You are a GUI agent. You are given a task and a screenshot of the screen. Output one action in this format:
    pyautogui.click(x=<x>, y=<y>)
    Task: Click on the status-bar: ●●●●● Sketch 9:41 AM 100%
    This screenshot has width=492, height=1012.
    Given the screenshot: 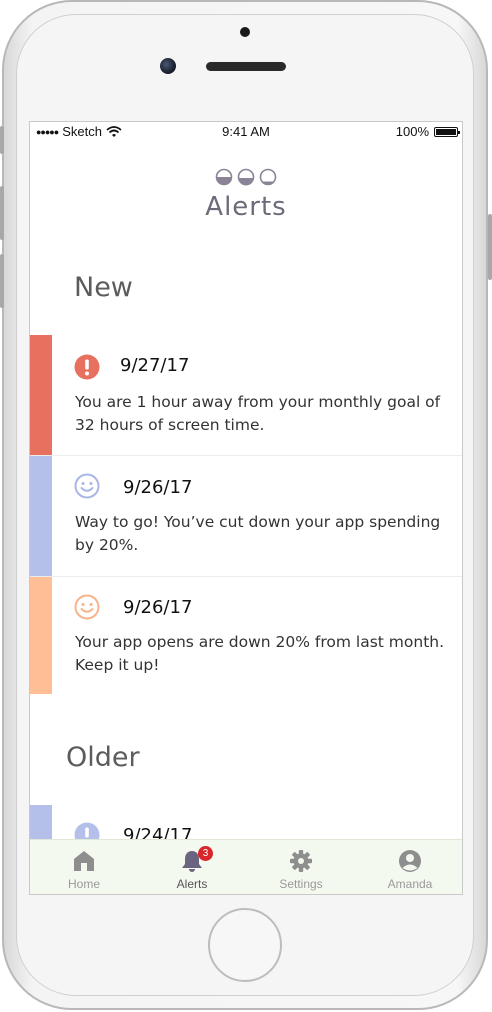 What is the action you would take?
    pyautogui.click(x=246, y=132)
    